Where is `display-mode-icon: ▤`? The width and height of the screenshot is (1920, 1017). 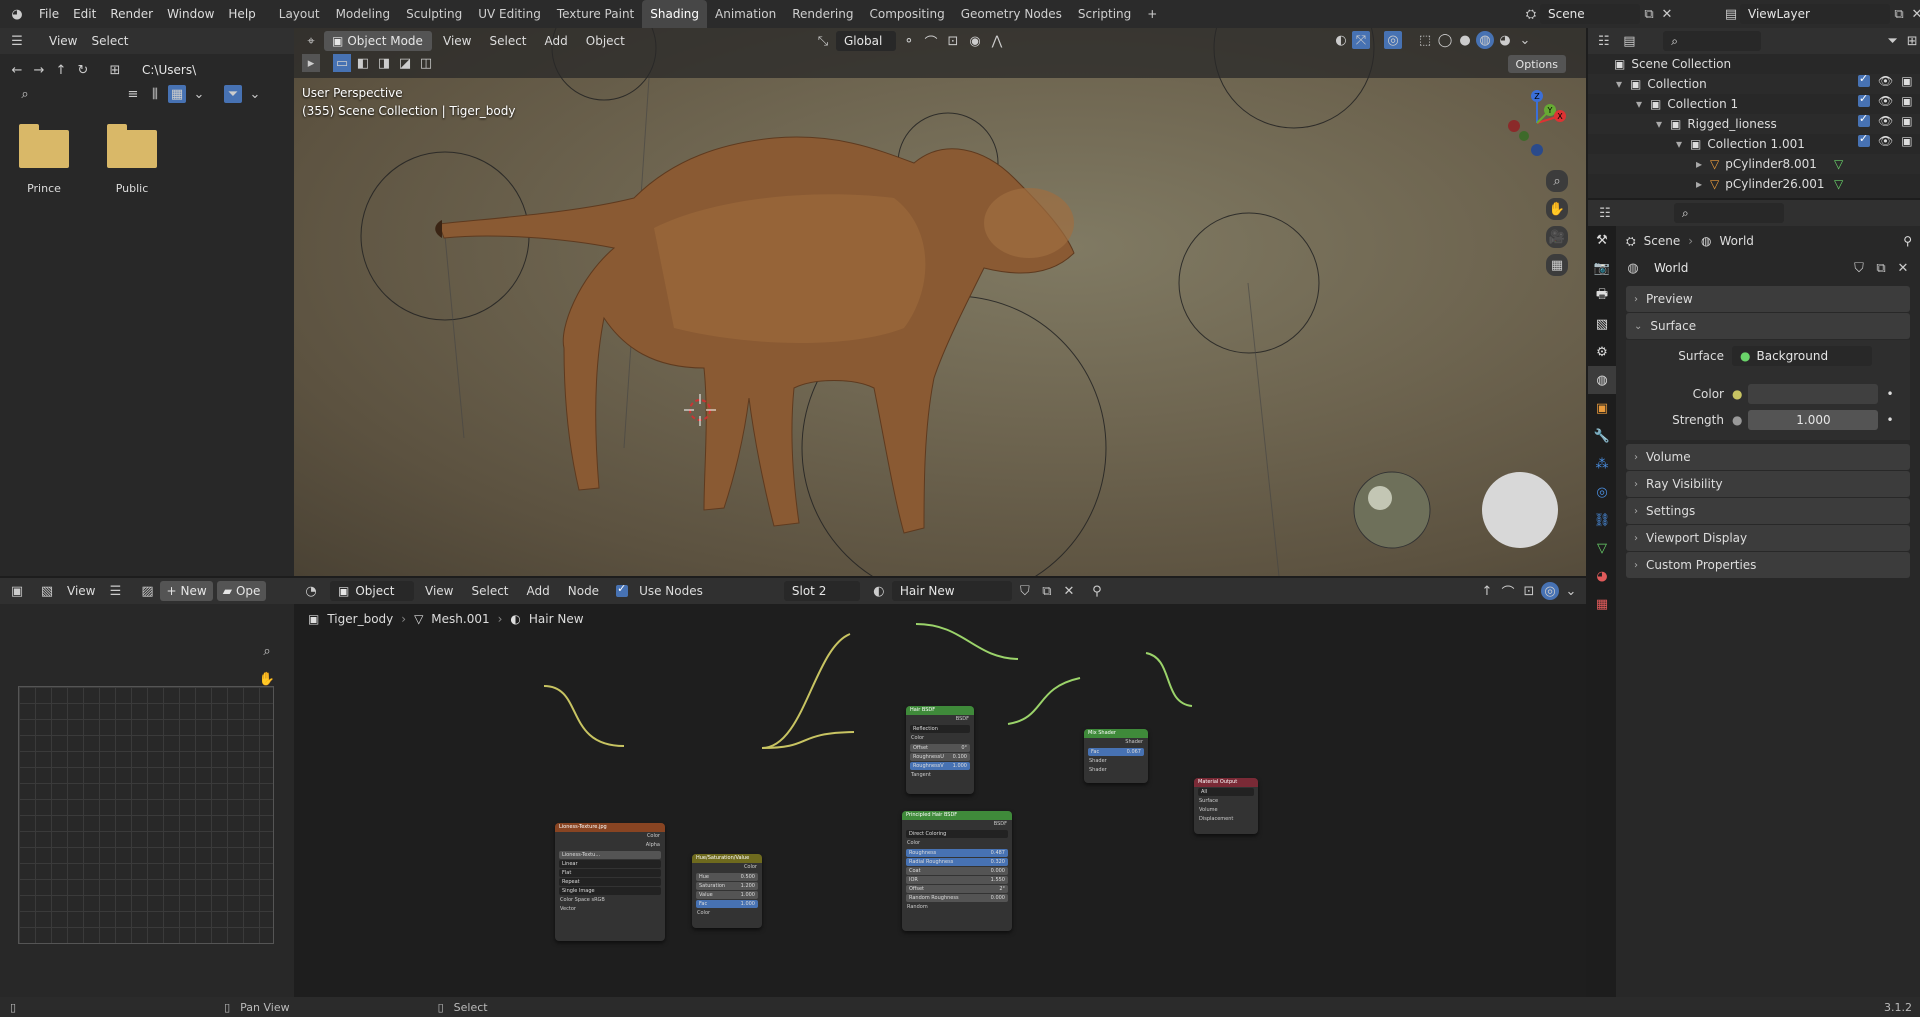 display-mode-icon: ▤ is located at coordinates (1630, 41).